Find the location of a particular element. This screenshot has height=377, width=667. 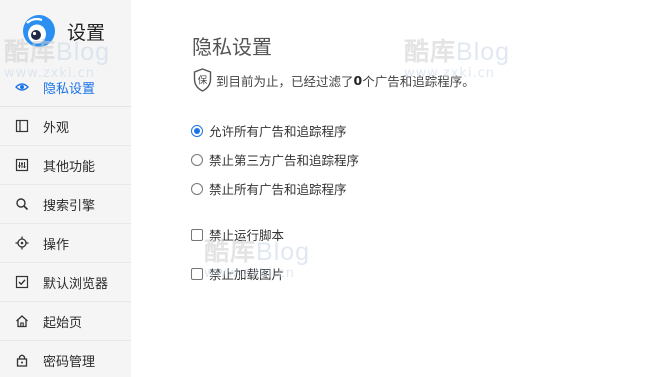

checkbox-label: 禁止加载图片 is located at coordinates (247, 274).